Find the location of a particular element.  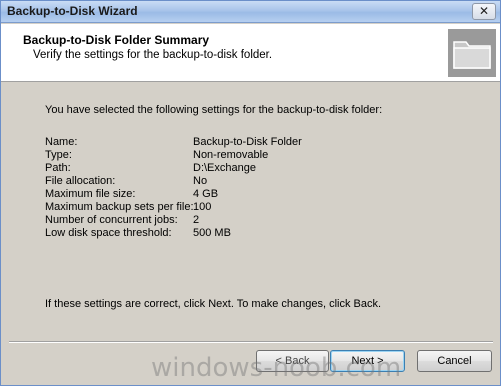

page-title: Backup-to-Disk Folder Summary is located at coordinates (116, 40).